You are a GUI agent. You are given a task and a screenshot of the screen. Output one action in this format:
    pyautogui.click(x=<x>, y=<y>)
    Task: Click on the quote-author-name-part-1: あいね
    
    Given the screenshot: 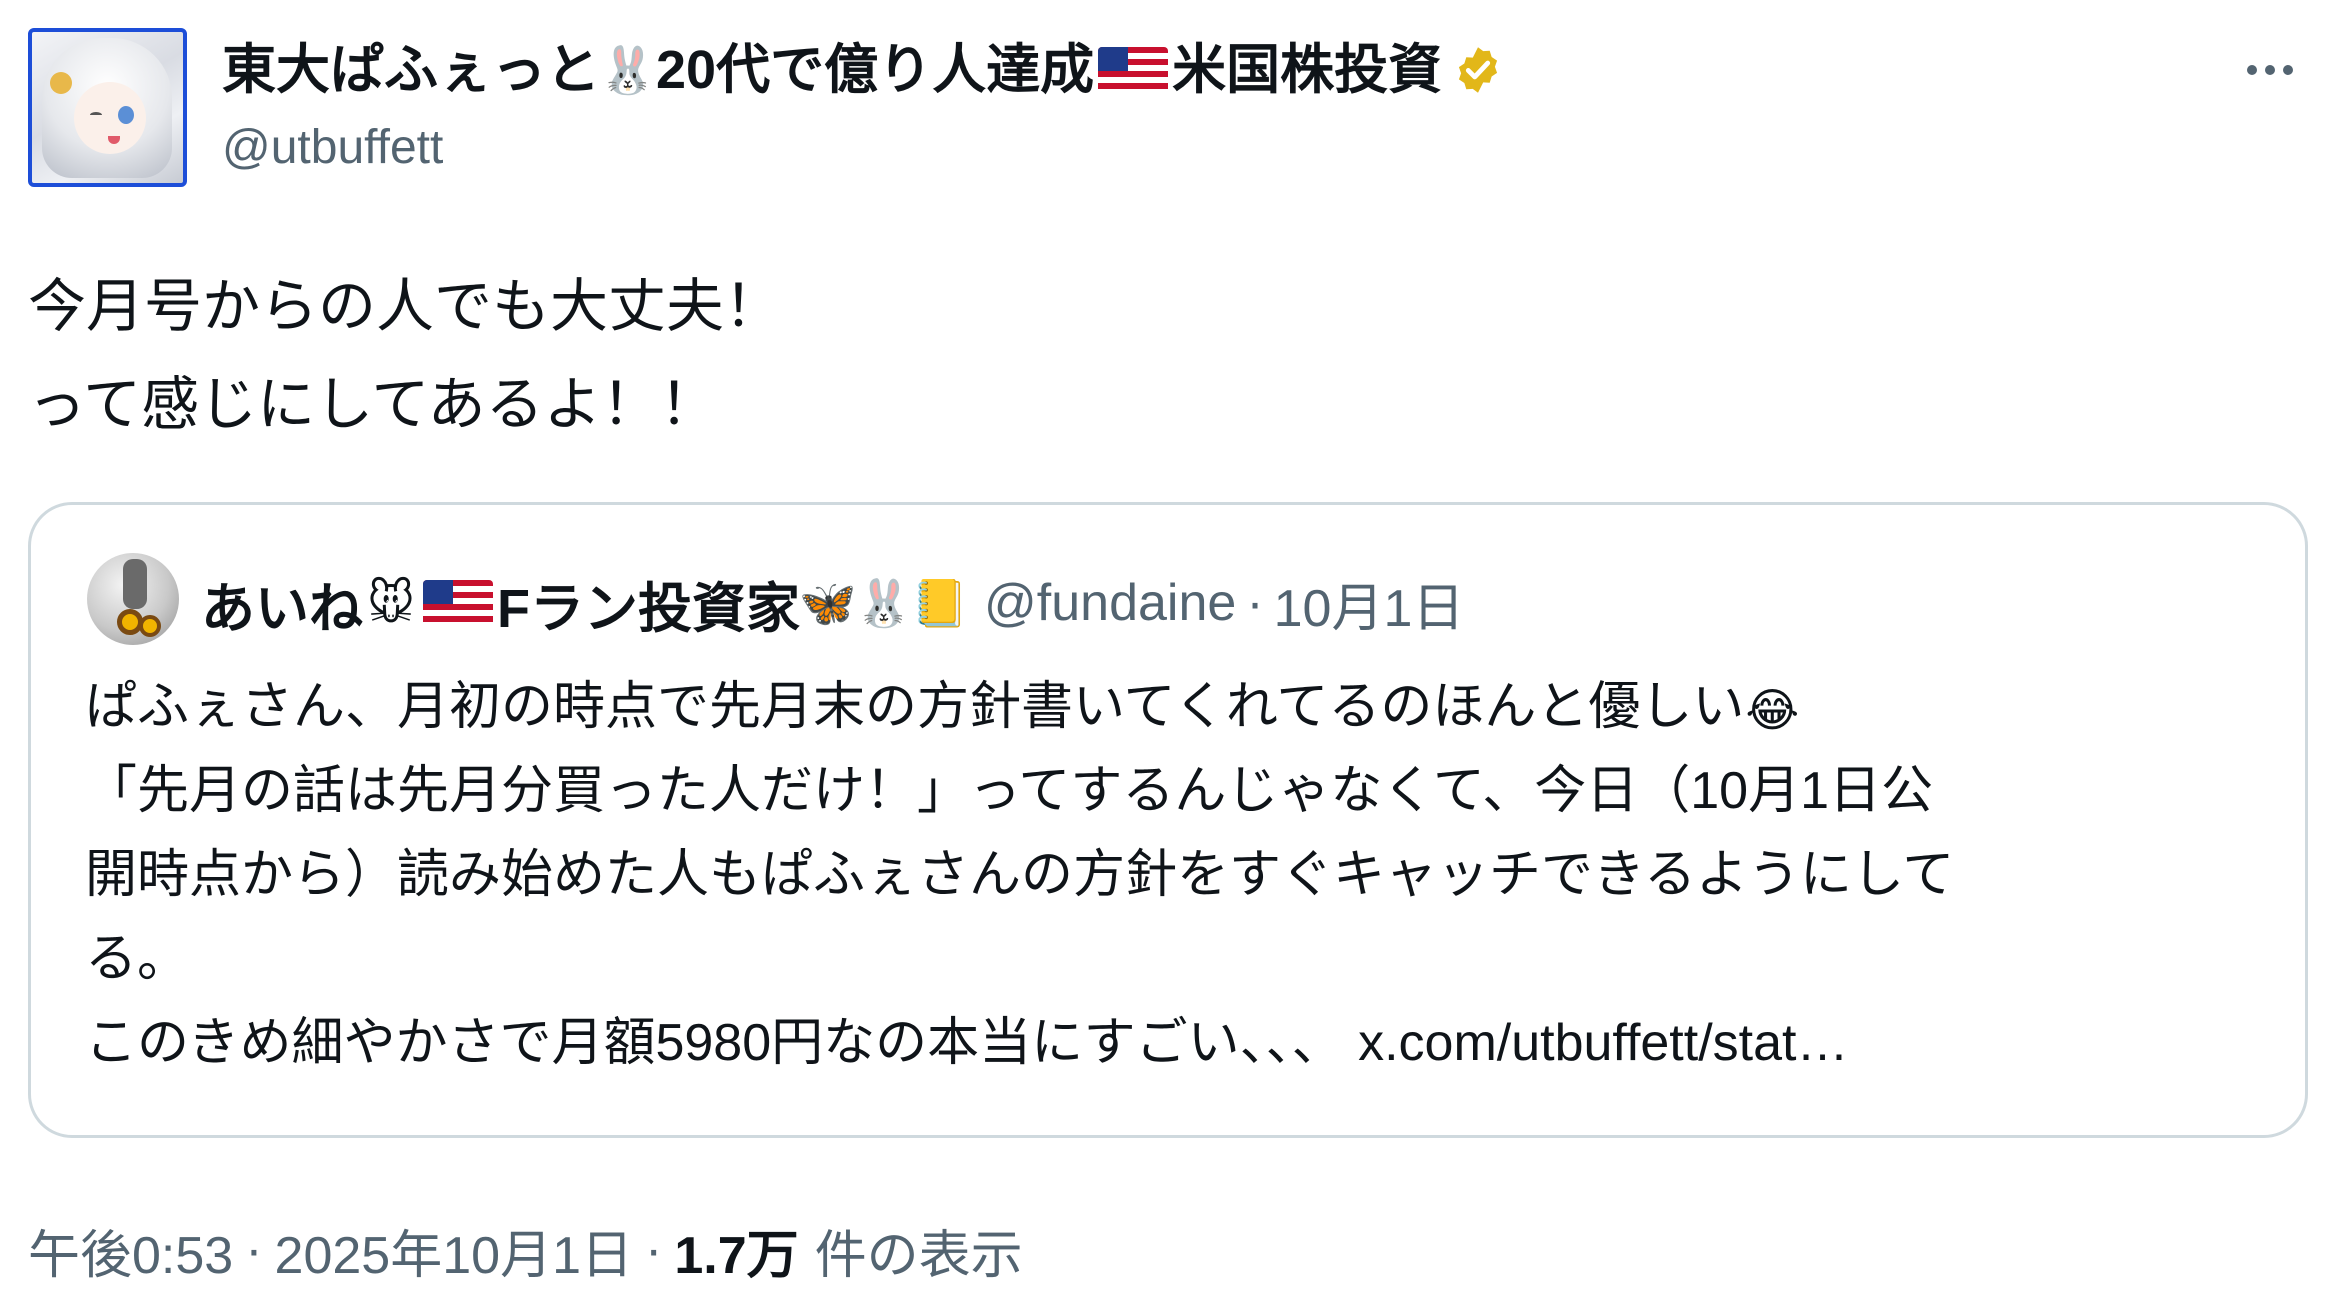 What is the action you would take?
    pyautogui.click(x=282, y=603)
    